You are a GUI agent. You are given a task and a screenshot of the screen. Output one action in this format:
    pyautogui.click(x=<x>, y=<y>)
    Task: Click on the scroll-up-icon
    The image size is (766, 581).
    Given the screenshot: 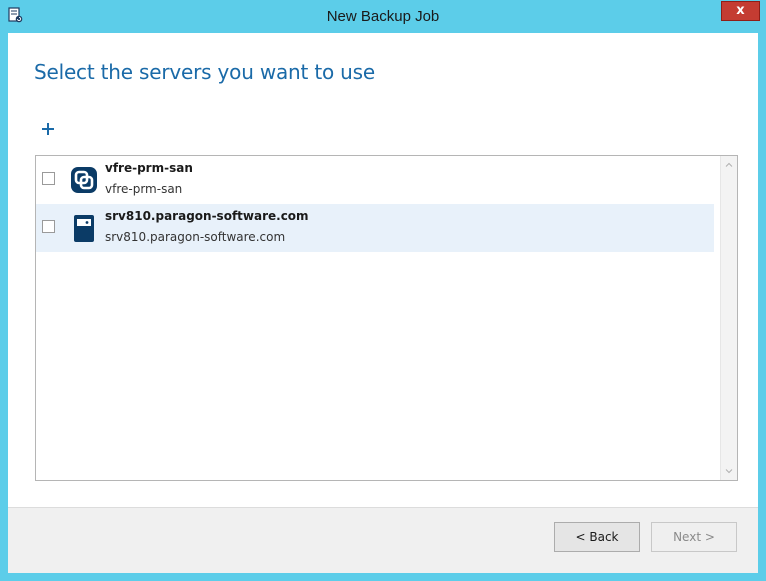 What is the action you would take?
    pyautogui.click(x=729, y=165)
    